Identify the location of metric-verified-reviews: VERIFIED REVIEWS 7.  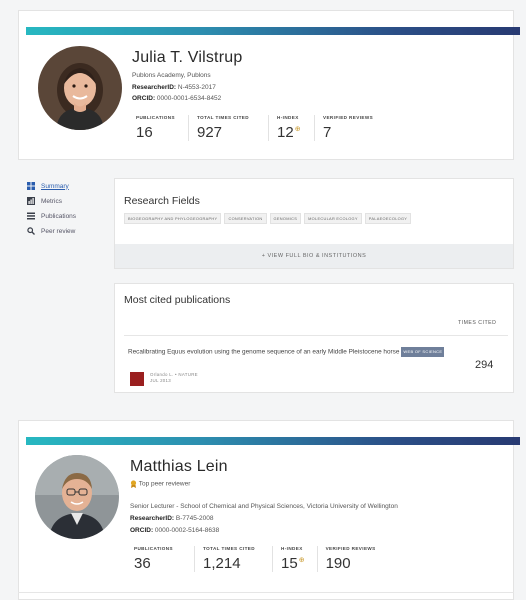
(349, 128).